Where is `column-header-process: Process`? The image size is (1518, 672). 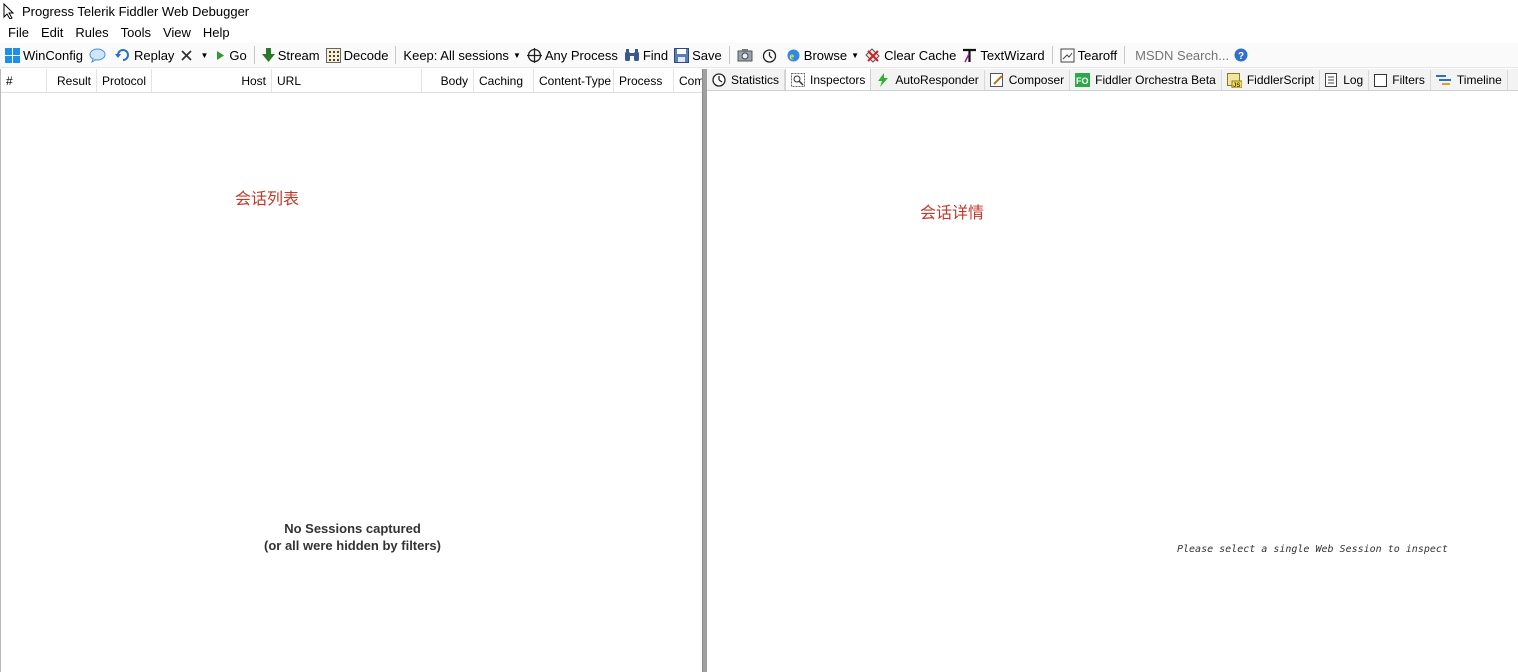 column-header-process: Process is located at coordinates (644, 81).